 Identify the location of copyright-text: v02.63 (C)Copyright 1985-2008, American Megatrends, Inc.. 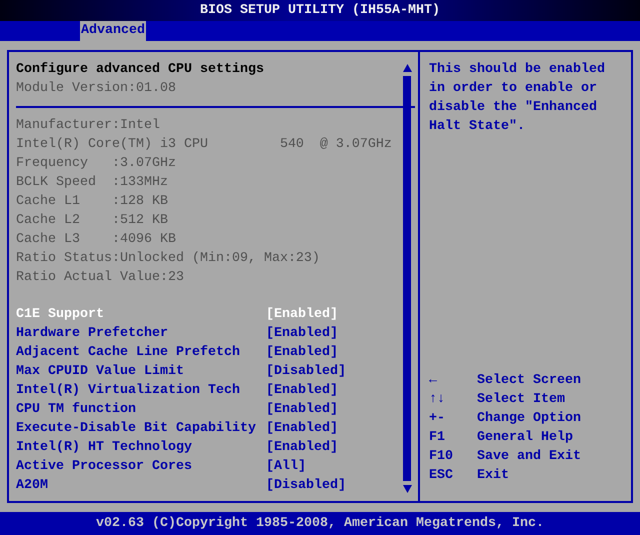
(320, 524).